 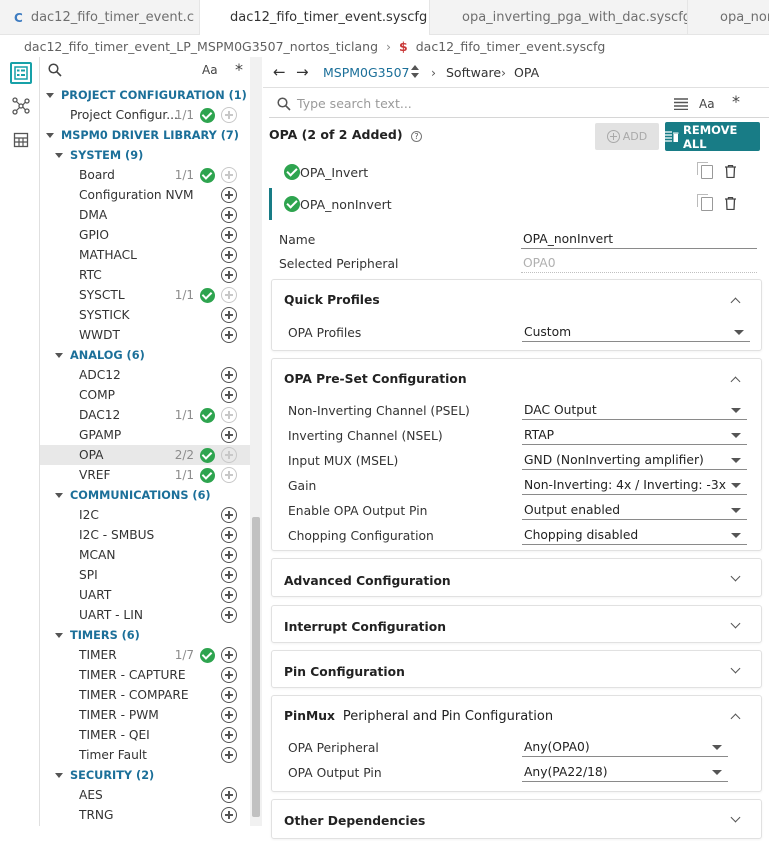 I want to click on forward-arrow-icon: →, so click(x=302, y=72).